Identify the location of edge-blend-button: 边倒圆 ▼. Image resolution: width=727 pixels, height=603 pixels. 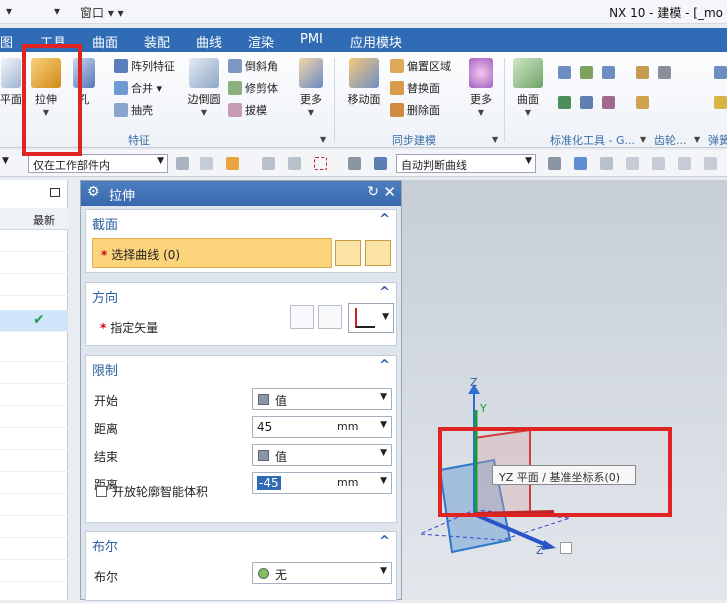
(204, 87).